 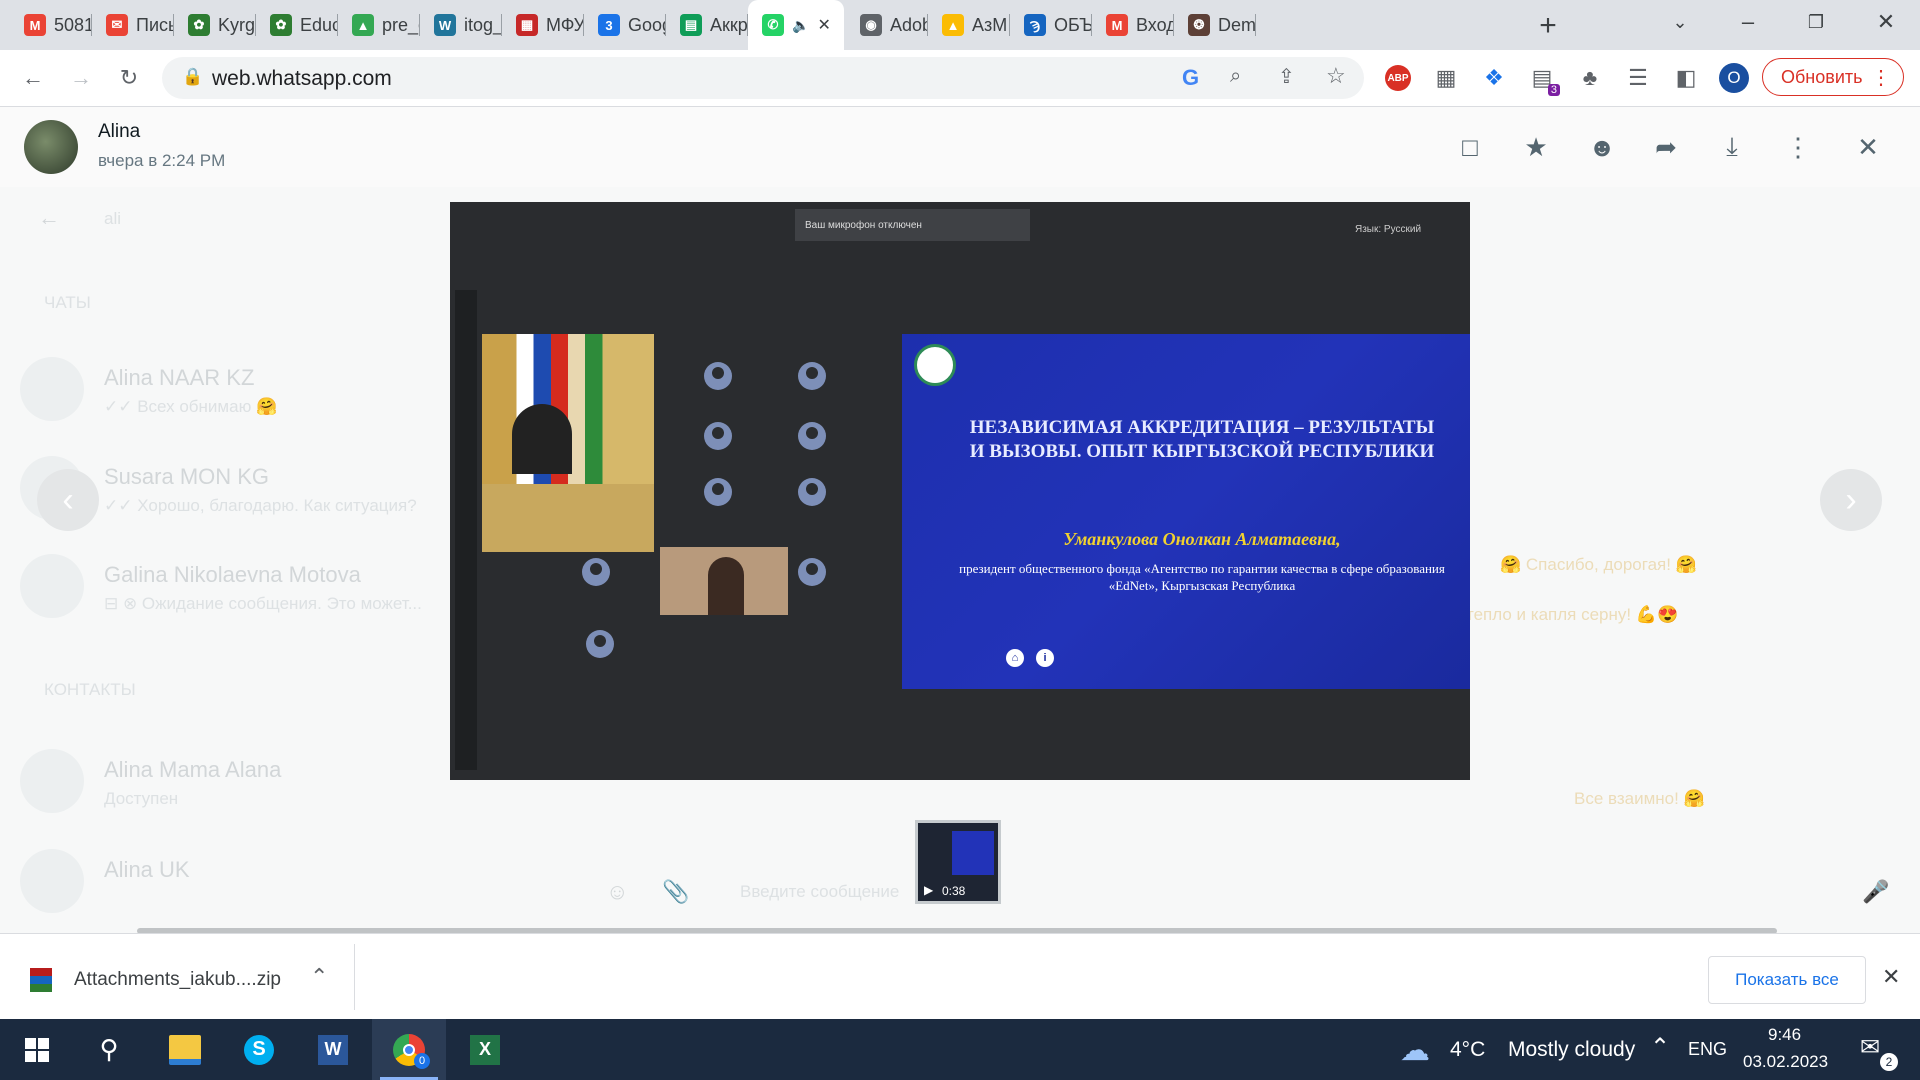 What do you see at coordinates (568, 518) in the screenshot?
I see `speaker-desk` at bounding box center [568, 518].